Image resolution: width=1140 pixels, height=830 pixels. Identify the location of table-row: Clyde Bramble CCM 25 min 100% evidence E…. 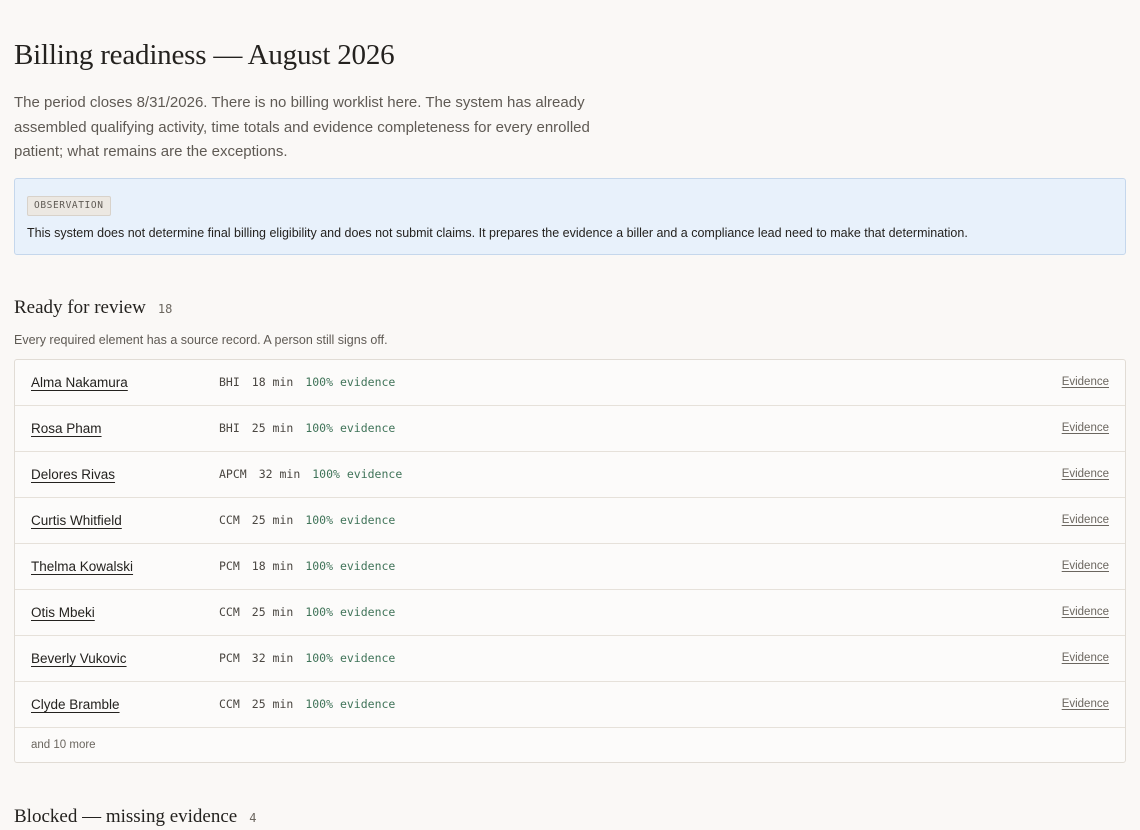
(570, 705).